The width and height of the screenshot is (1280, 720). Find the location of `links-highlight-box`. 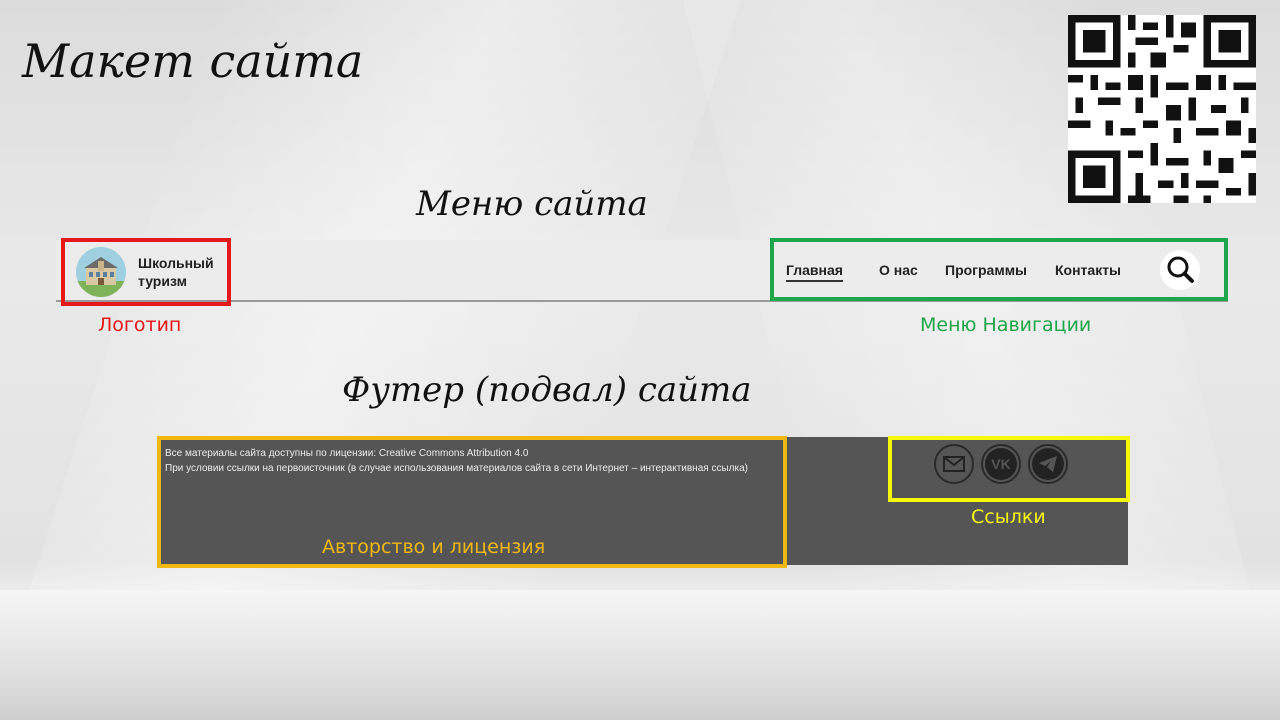

links-highlight-box is located at coordinates (1009, 469).